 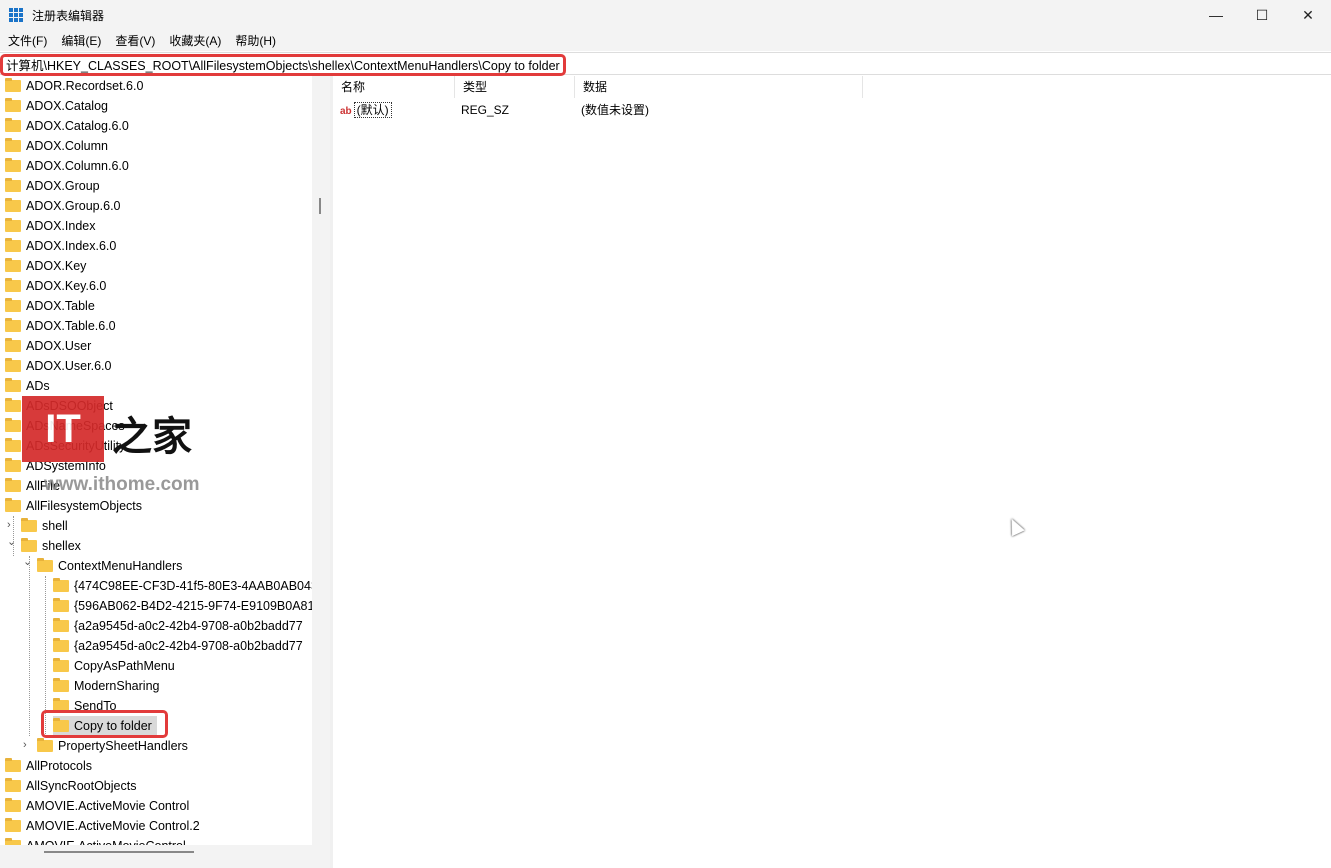 What do you see at coordinates (63, 186) in the screenshot?
I see `tree-item-label: ADOX.Group` at bounding box center [63, 186].